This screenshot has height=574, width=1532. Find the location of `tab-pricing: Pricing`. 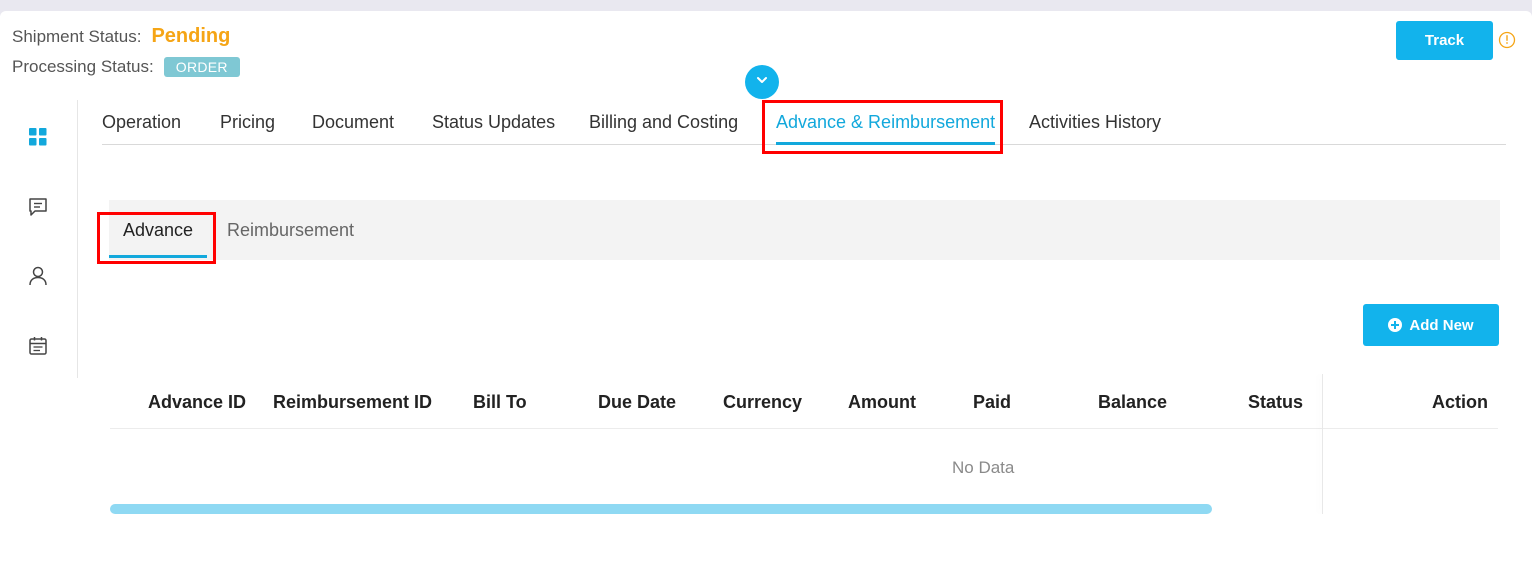

tab-pricing: Pricing is located at coordinates (247, 122).